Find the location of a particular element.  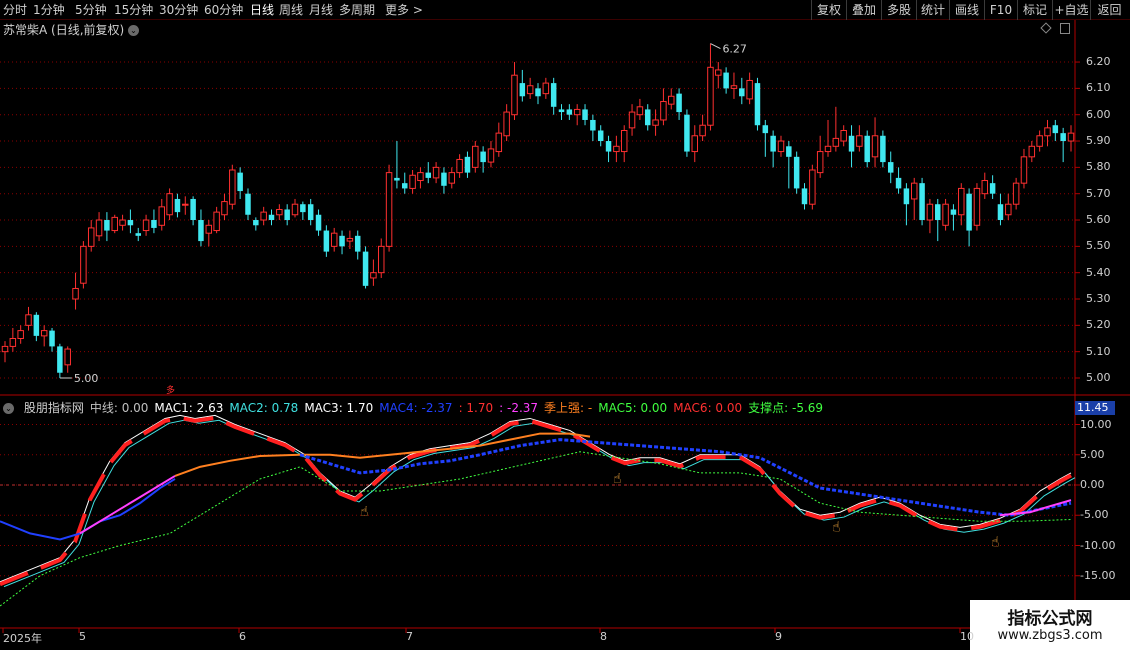

price-axis-label: 5.10 is located at coordinates (1098, 351).